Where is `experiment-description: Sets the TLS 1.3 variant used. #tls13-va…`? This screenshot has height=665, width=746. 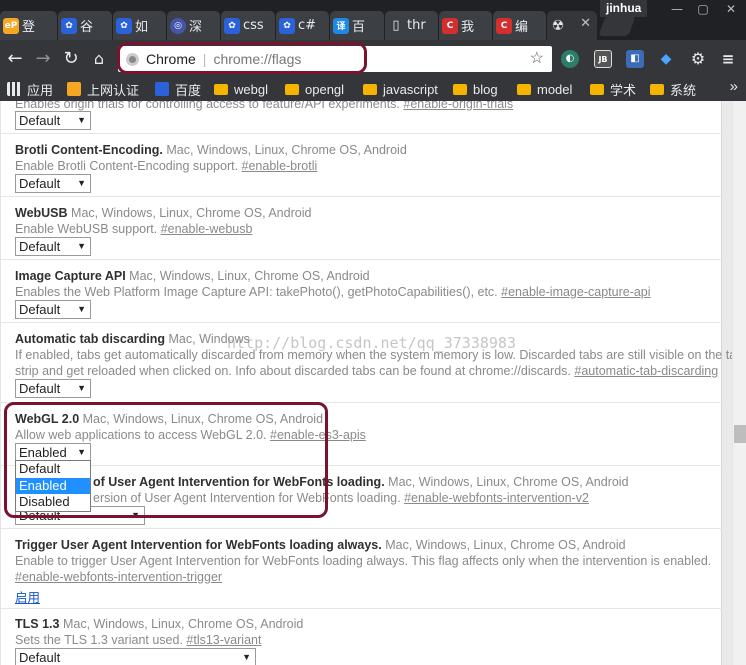
experiment-description: Sets the TLS 1.3 variant used. #tls13-va… is located at coordinates (138, 640).